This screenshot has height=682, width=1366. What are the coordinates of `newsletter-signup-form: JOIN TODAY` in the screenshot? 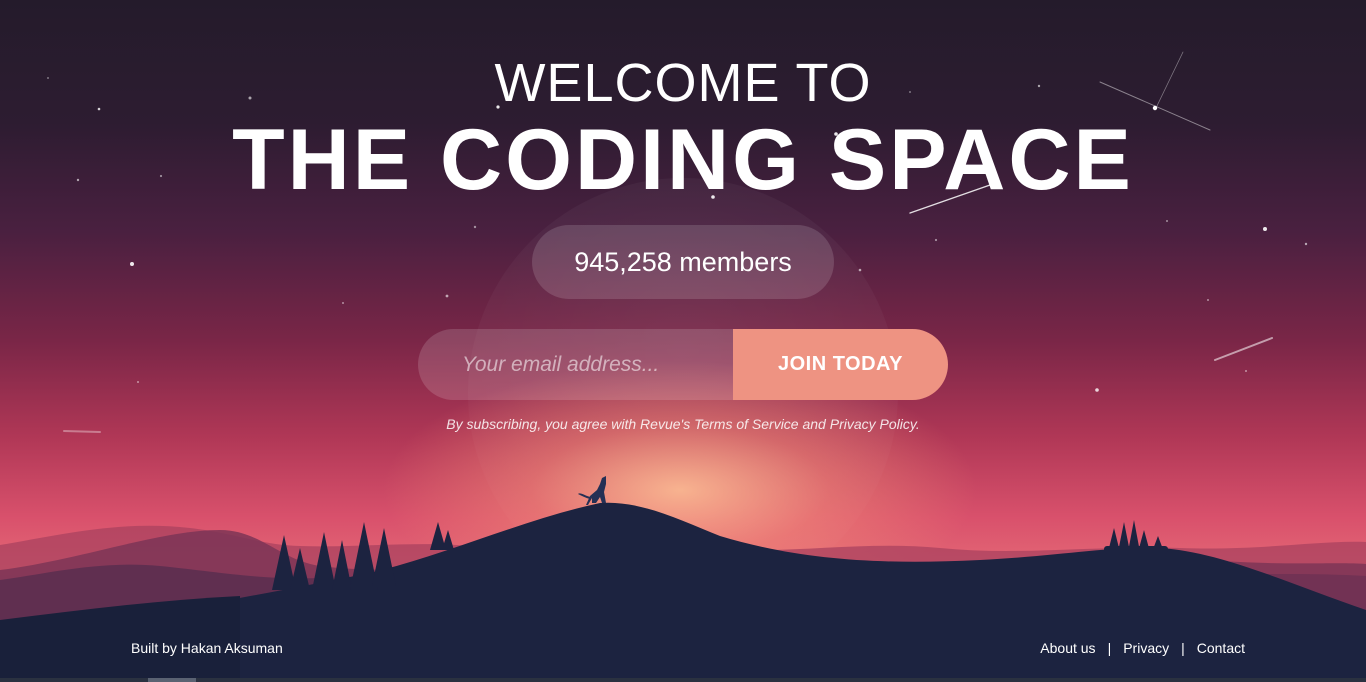 It's located at (683, 364).